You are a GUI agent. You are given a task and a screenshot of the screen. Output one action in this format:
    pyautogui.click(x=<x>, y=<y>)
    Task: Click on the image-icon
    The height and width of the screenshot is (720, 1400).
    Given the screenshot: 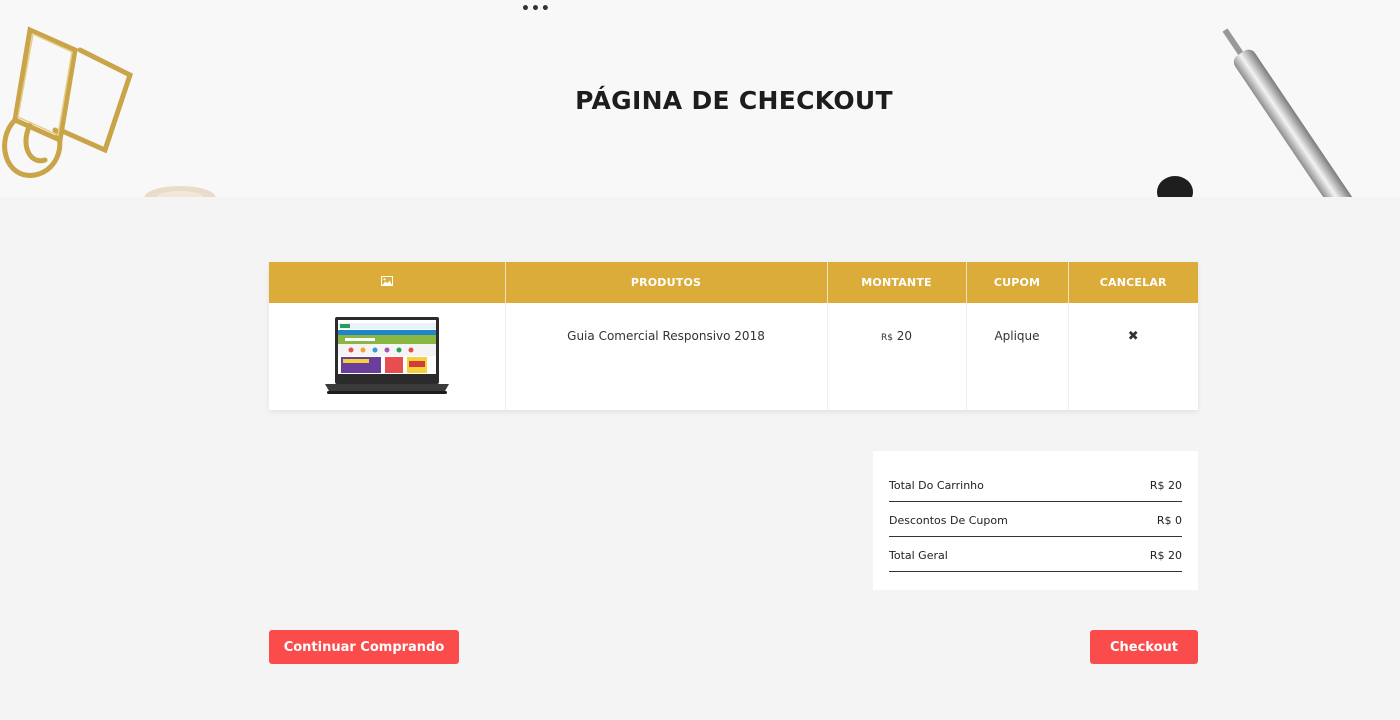 What is the action you would take?
    pyautogui.click(x=386, y=281)
    